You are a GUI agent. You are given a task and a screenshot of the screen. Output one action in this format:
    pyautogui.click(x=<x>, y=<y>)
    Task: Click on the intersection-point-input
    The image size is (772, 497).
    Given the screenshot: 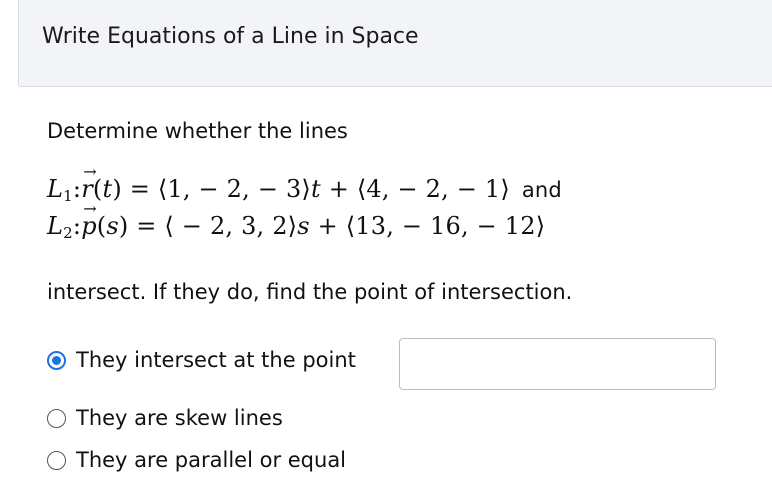 What is the action you would take?
    pyautogui.click(x=557, y=364)
    